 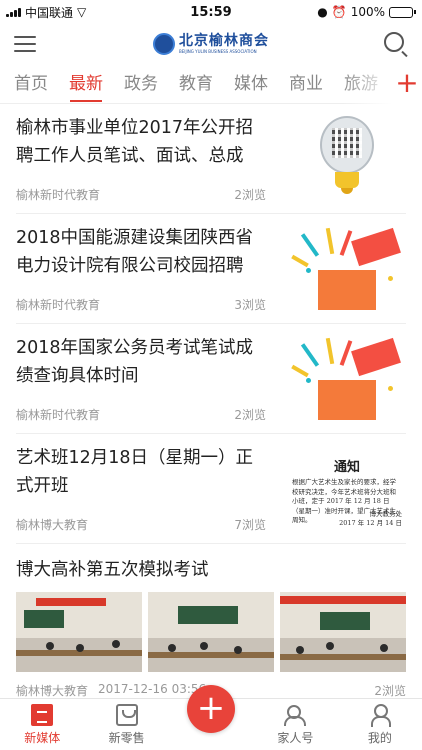 What do you see at coordinates (407, 84) in the screenshot?
I see `add-tab-button: +` at bounding box center [407, 84].